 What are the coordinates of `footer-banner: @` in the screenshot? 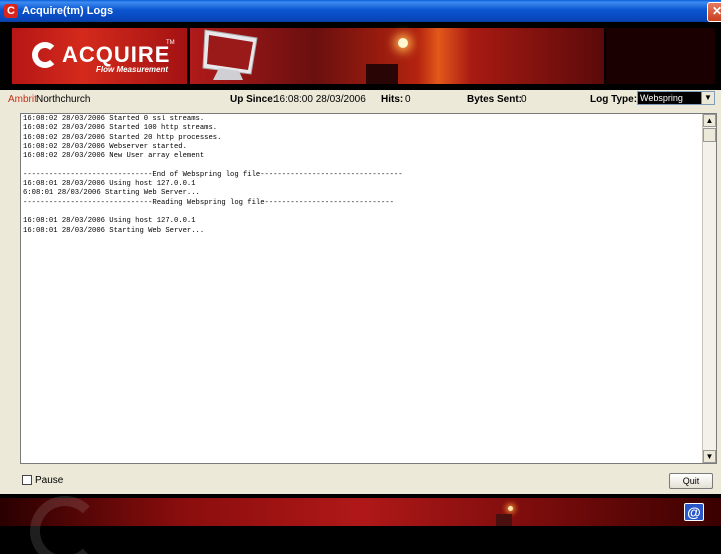 It's located at (360, 524).